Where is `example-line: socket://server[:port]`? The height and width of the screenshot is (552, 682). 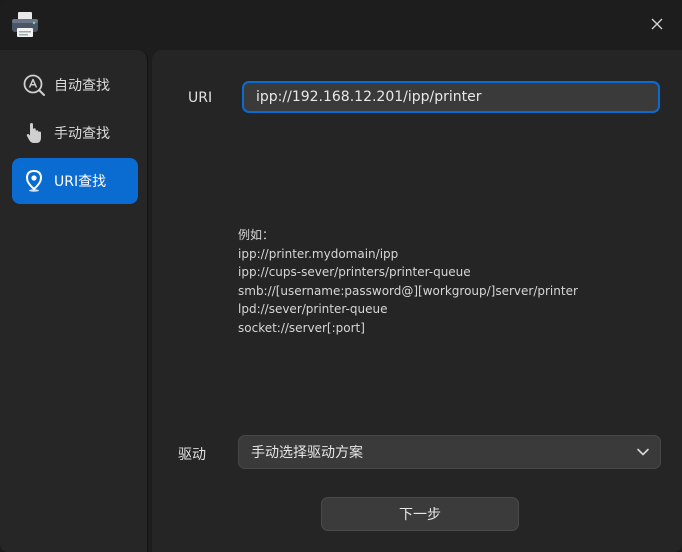 example-line: socket://server[:port] is located at coordinates (301, 327).